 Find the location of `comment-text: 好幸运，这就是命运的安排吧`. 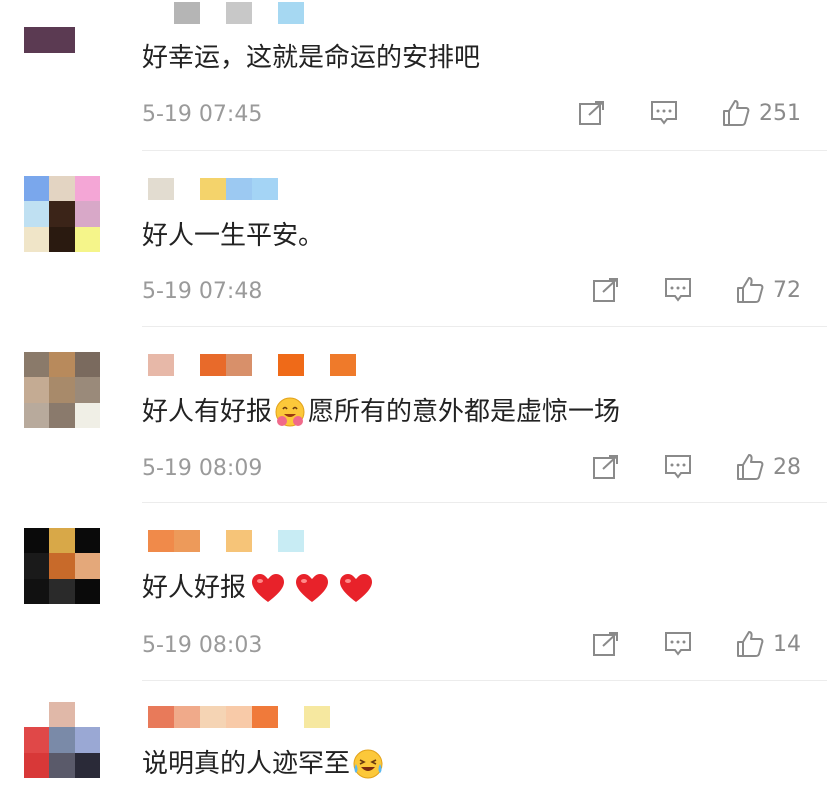

comment-text: 好幸运，这就是命运的安排吧 is located at coordinates (311, 58).